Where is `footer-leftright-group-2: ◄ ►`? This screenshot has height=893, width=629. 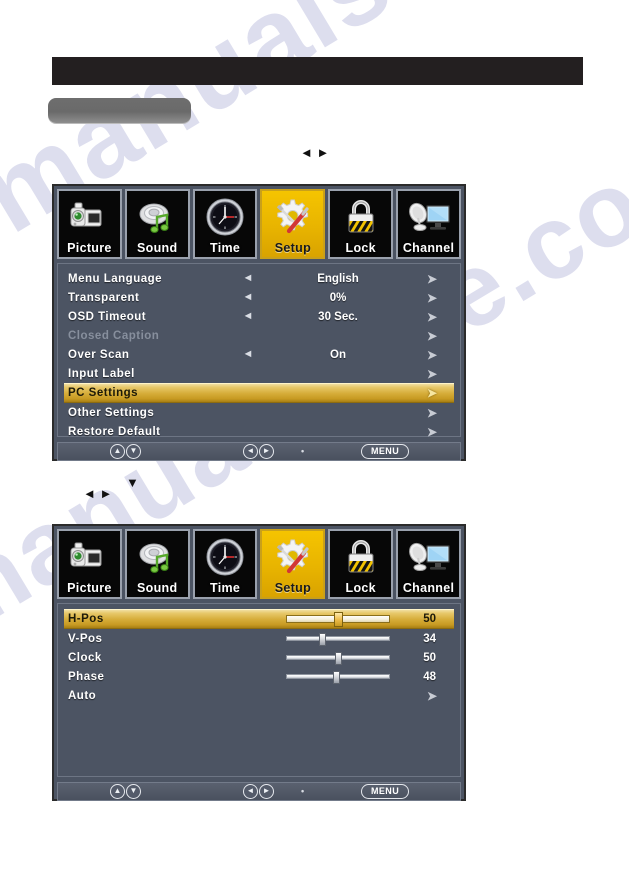
footer-leftright-group-2: ◄ ► is located at coordinates (258, 791).